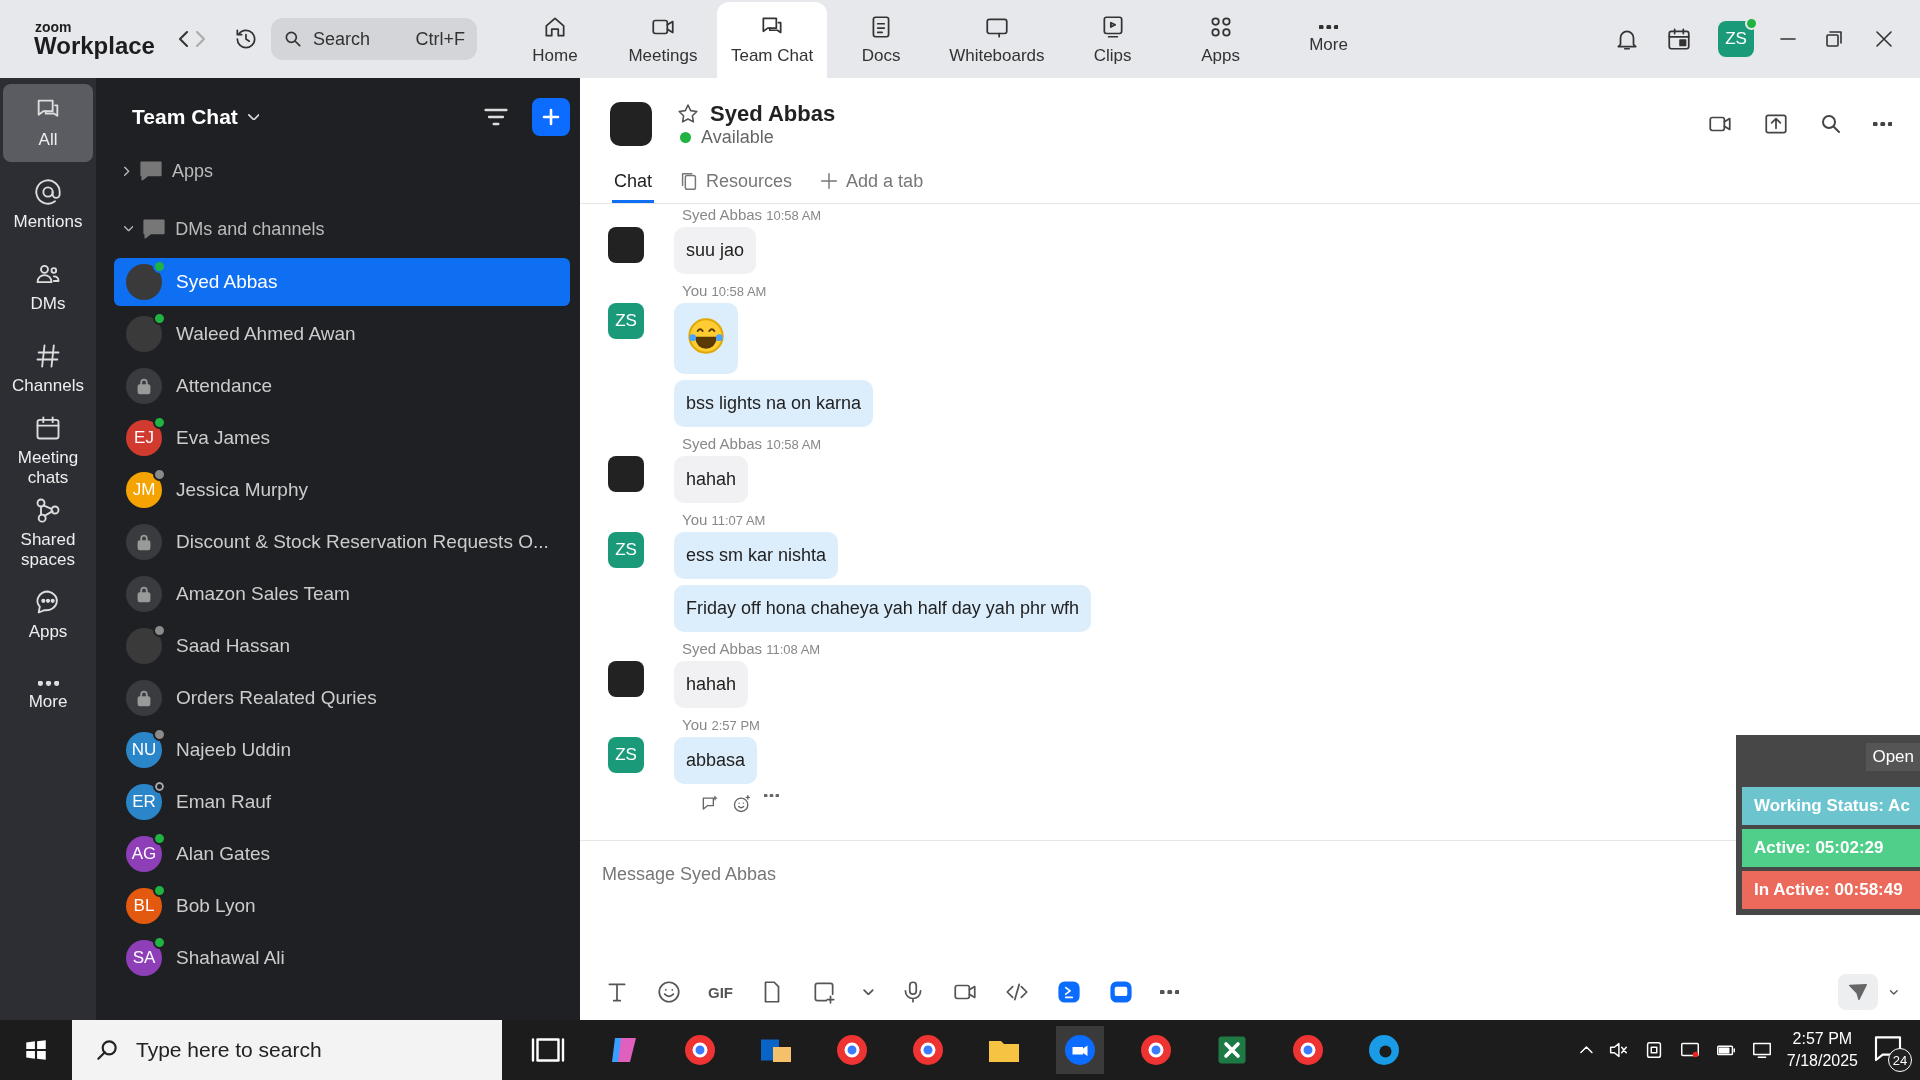  I want to click on conversation-item: Amazon Sales Team, so click(342, 594).